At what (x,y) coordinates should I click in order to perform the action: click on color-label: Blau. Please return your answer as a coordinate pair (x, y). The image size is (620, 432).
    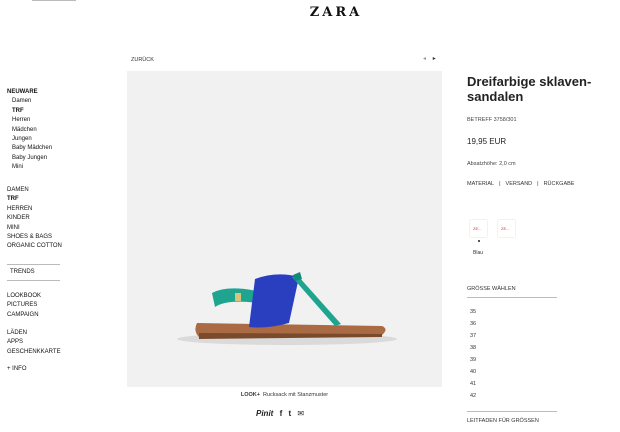
    Looking at the image, I should click on (478, 253).